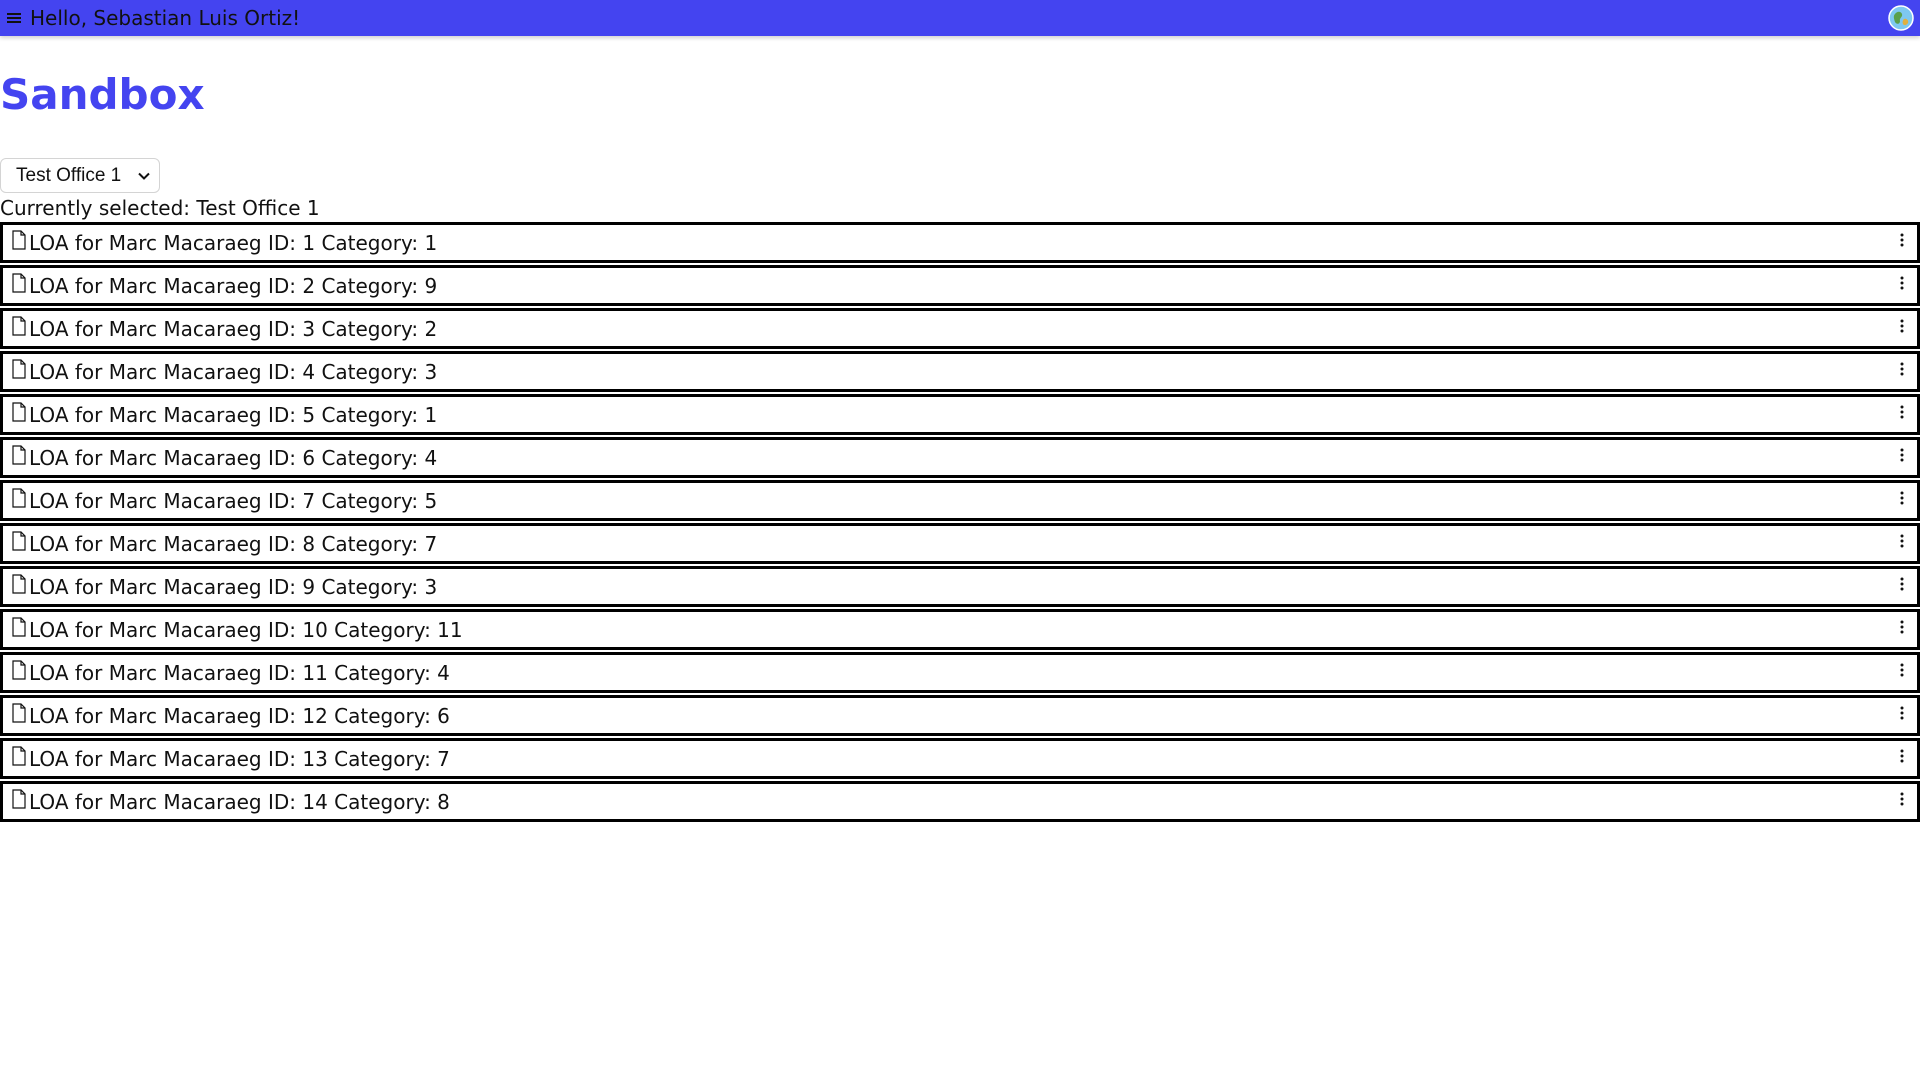  What do you see at coordinates (233, 414) in the screenshot?
I see `document-label: LOA for Marc Macaraeg ID: 5 Category: 1` at bounding box center [233, 414].